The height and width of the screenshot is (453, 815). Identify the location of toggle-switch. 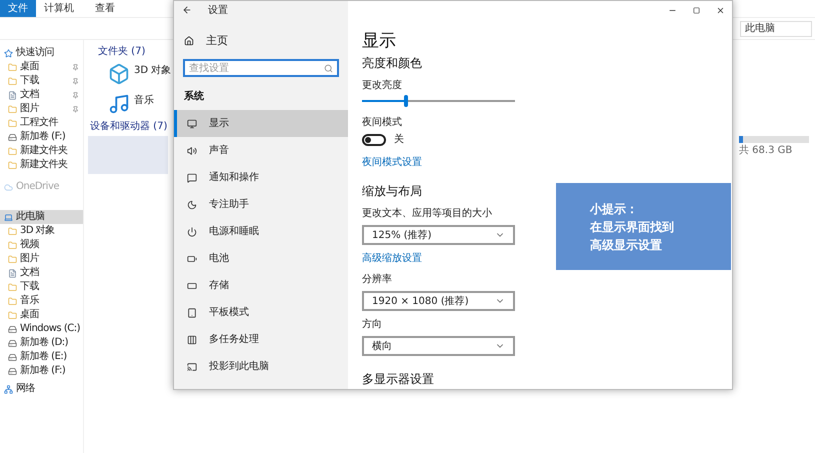
(374, 140).